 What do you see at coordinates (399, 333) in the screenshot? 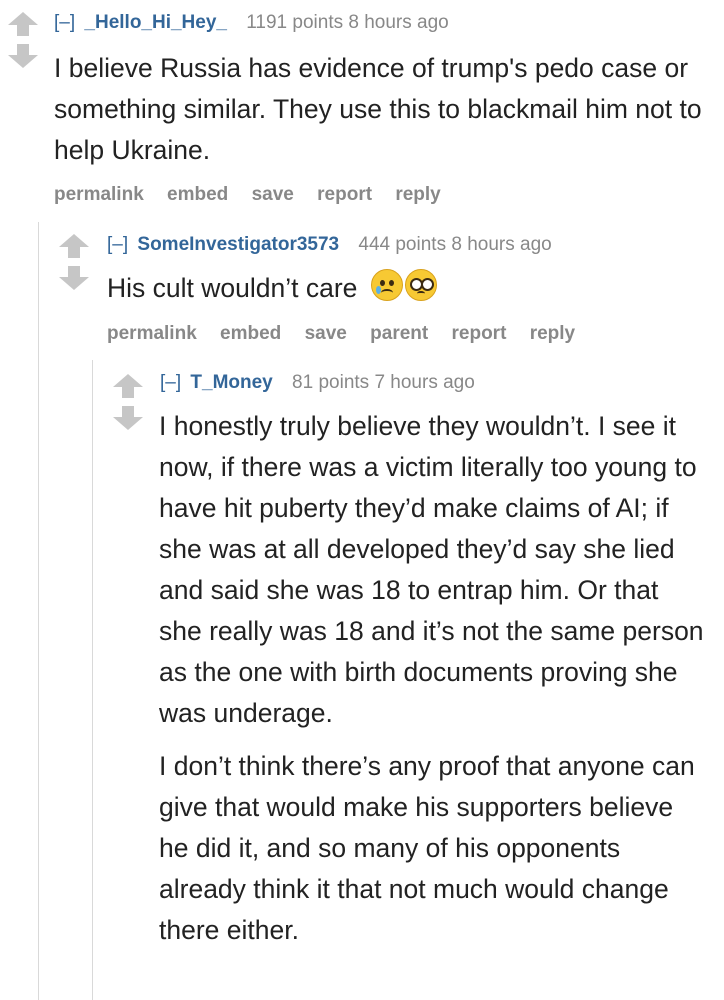
I see `parent-button: parent` at bounding box center [399, 333].